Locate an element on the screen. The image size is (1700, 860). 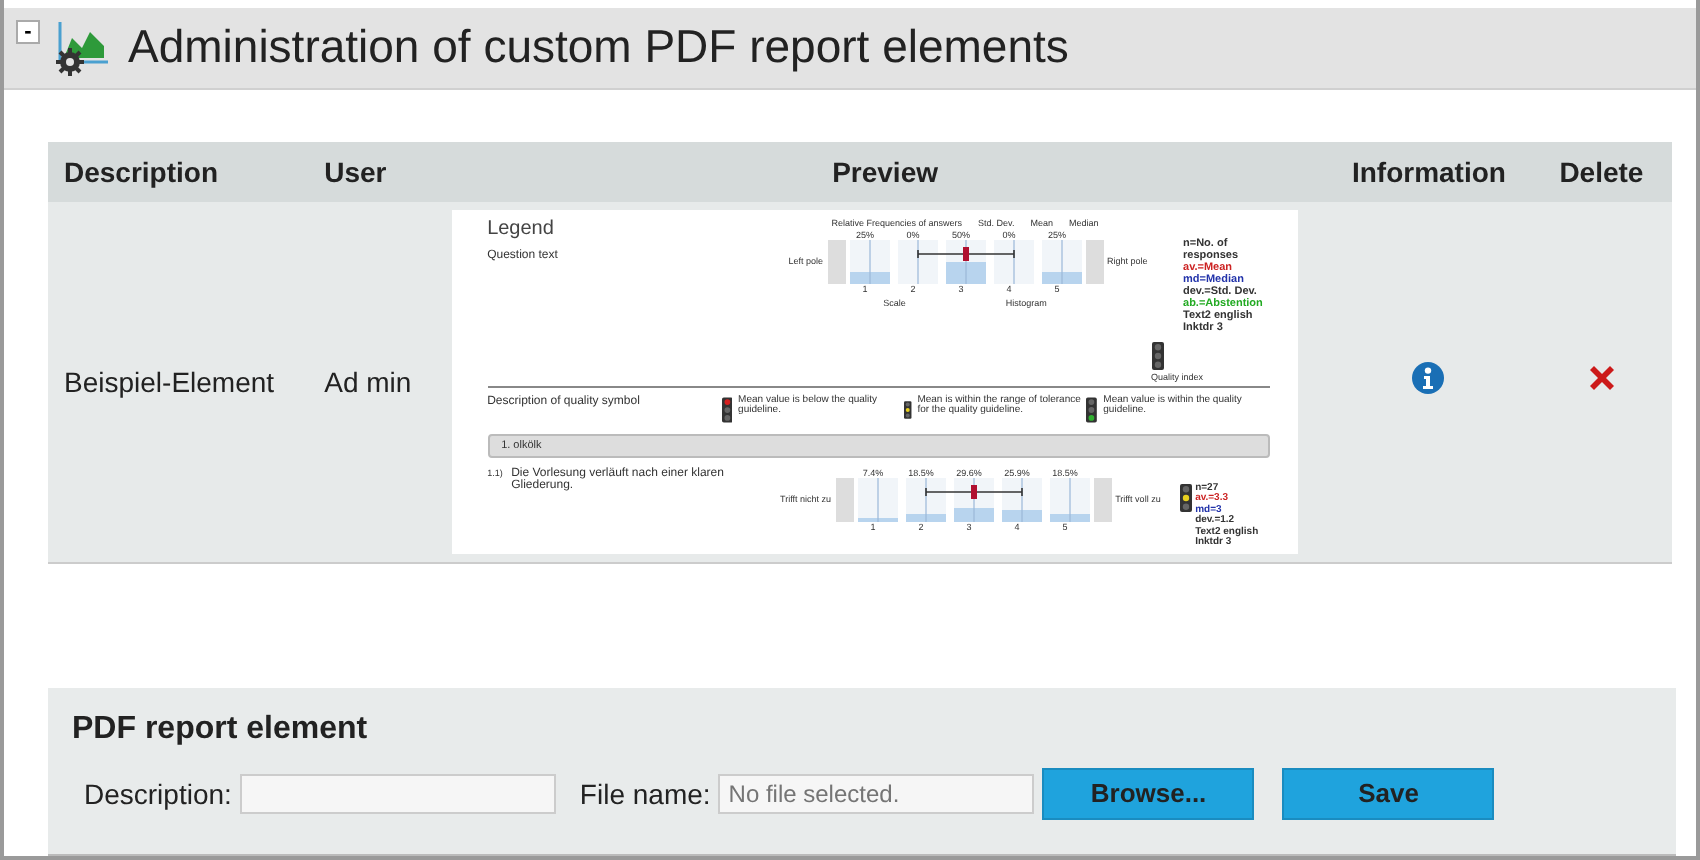
table-cell: Ad min is located at coordinates (376, 382).